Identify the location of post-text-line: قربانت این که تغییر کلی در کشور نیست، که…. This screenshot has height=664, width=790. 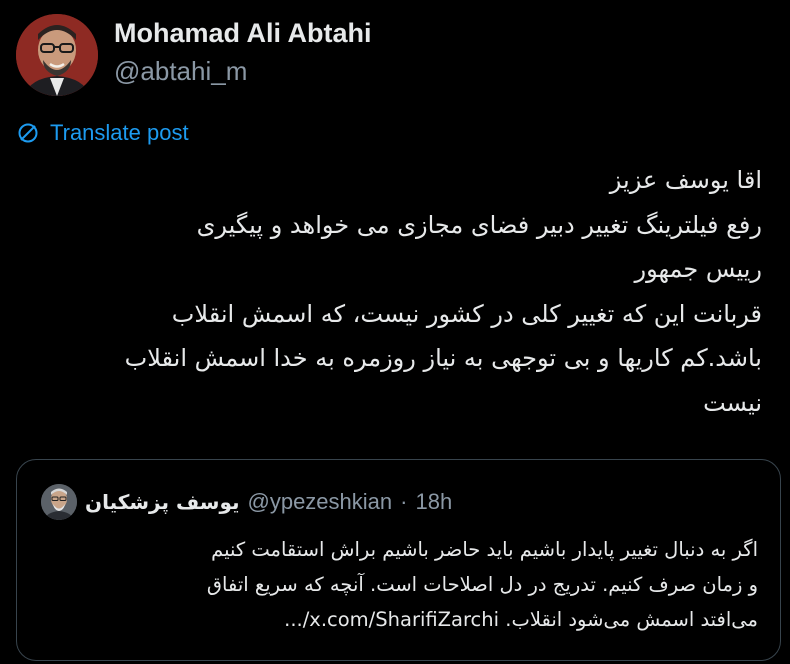
(466, 313).